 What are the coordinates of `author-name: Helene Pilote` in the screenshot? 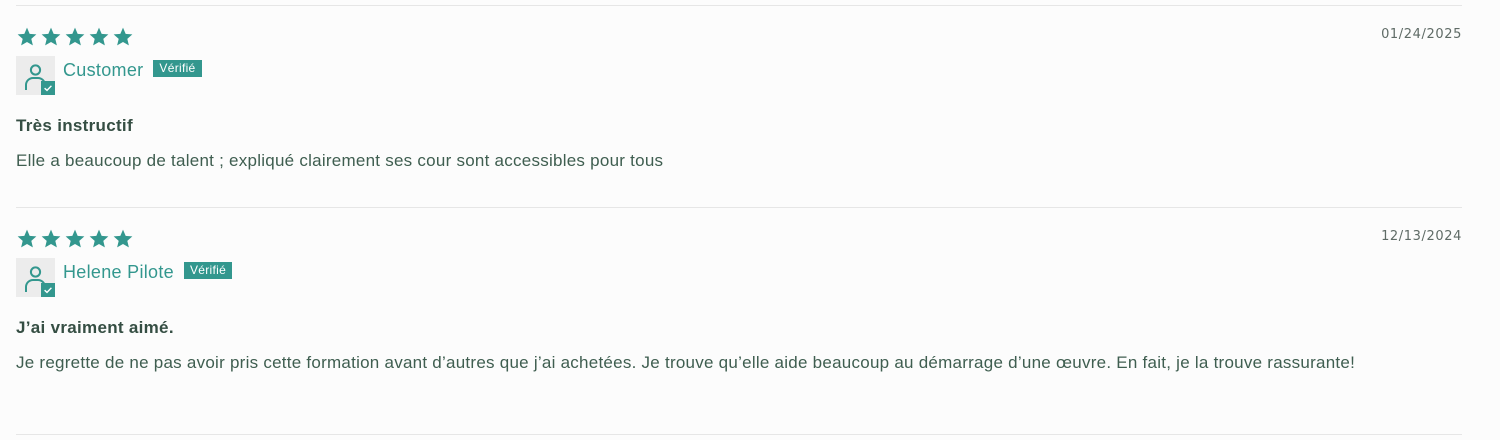 It's located at (118, 272).